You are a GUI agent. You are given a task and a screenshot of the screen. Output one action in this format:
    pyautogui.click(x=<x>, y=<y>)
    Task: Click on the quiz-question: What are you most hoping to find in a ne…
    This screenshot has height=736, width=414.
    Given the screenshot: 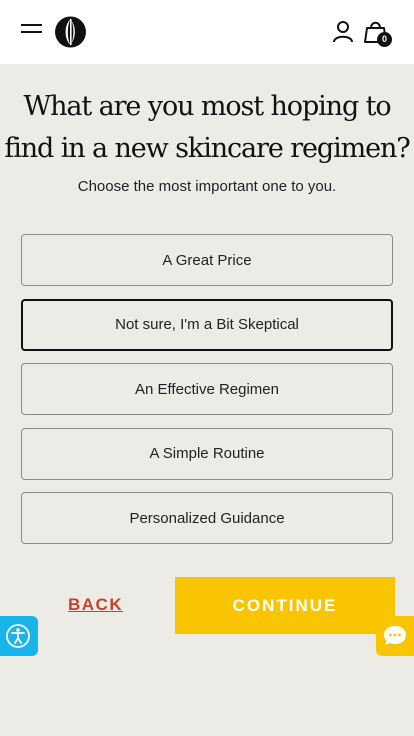 What is the action you would take?
    pyautogui.click(x=207, y=128)
    